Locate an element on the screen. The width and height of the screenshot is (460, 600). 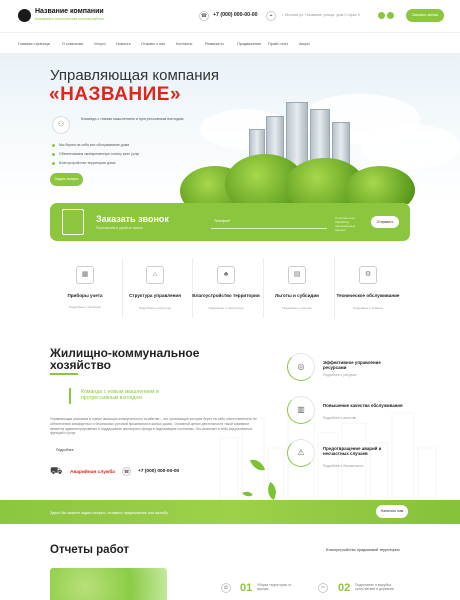
resources-icon: ◎ is located at coordinates (301, 366).